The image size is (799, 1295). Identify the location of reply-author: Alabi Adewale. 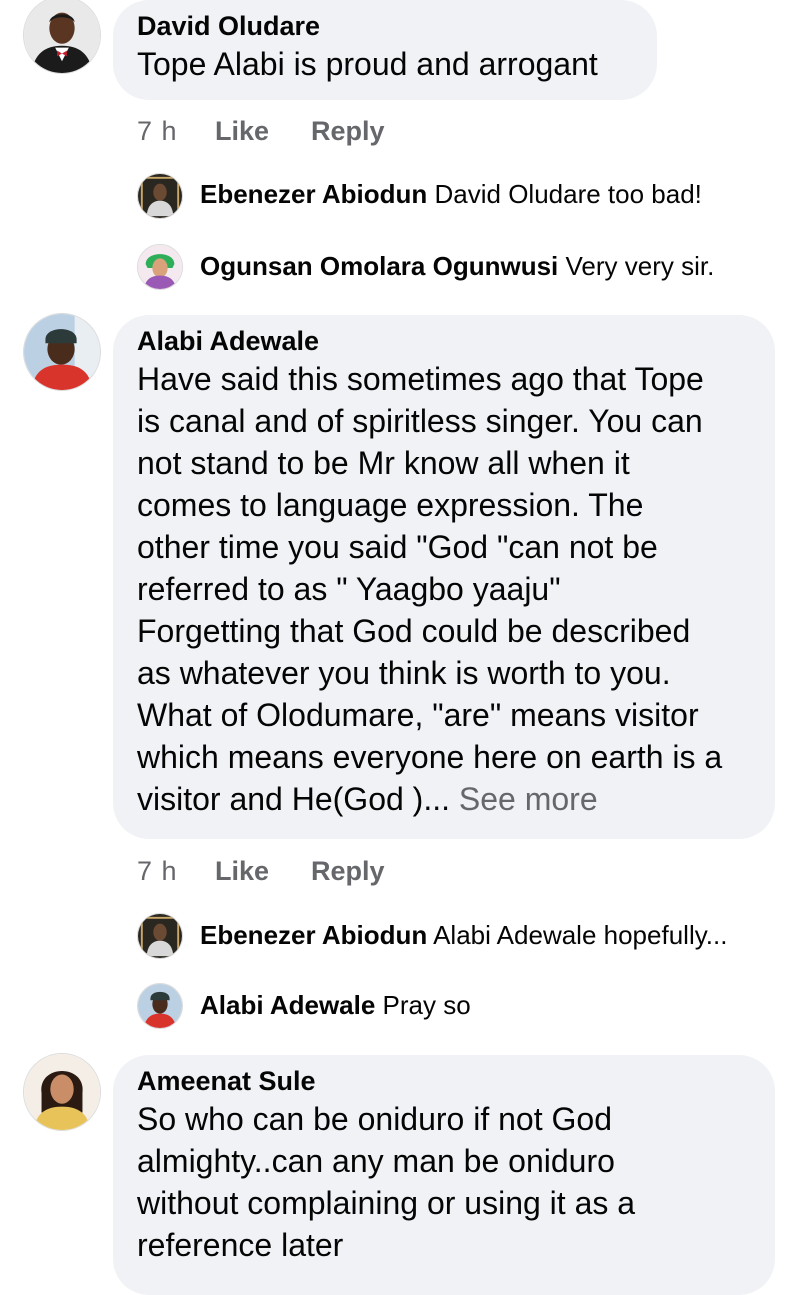
(287, 1005).